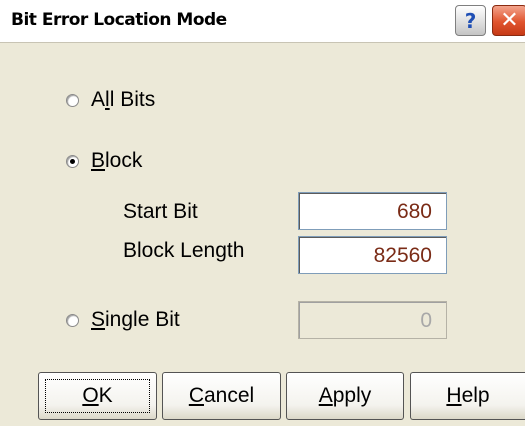 The image size is (525, 426). What do you see at coordinates (160, 211) in the screenshot?
I see `start-bit-label: Start Bit` at bounding box center [160, 211].